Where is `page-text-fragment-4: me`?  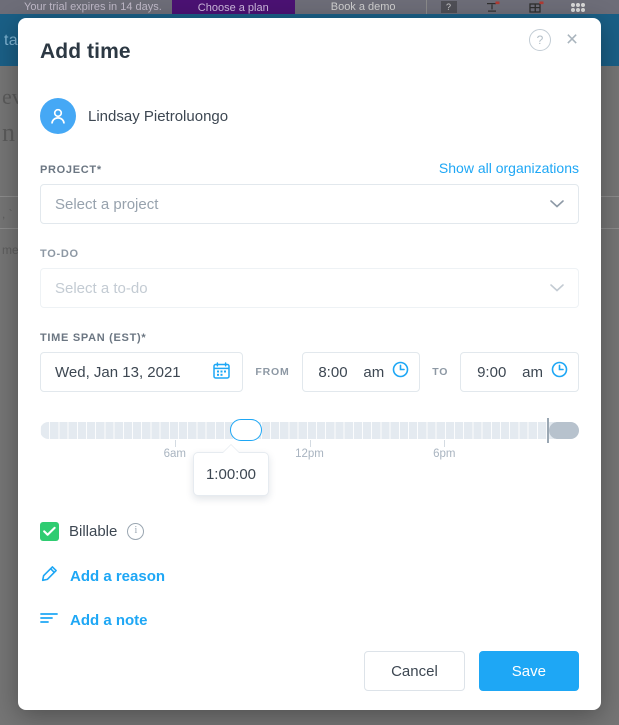
page-text-fragment-4: me is located at coordinates (10, 250).